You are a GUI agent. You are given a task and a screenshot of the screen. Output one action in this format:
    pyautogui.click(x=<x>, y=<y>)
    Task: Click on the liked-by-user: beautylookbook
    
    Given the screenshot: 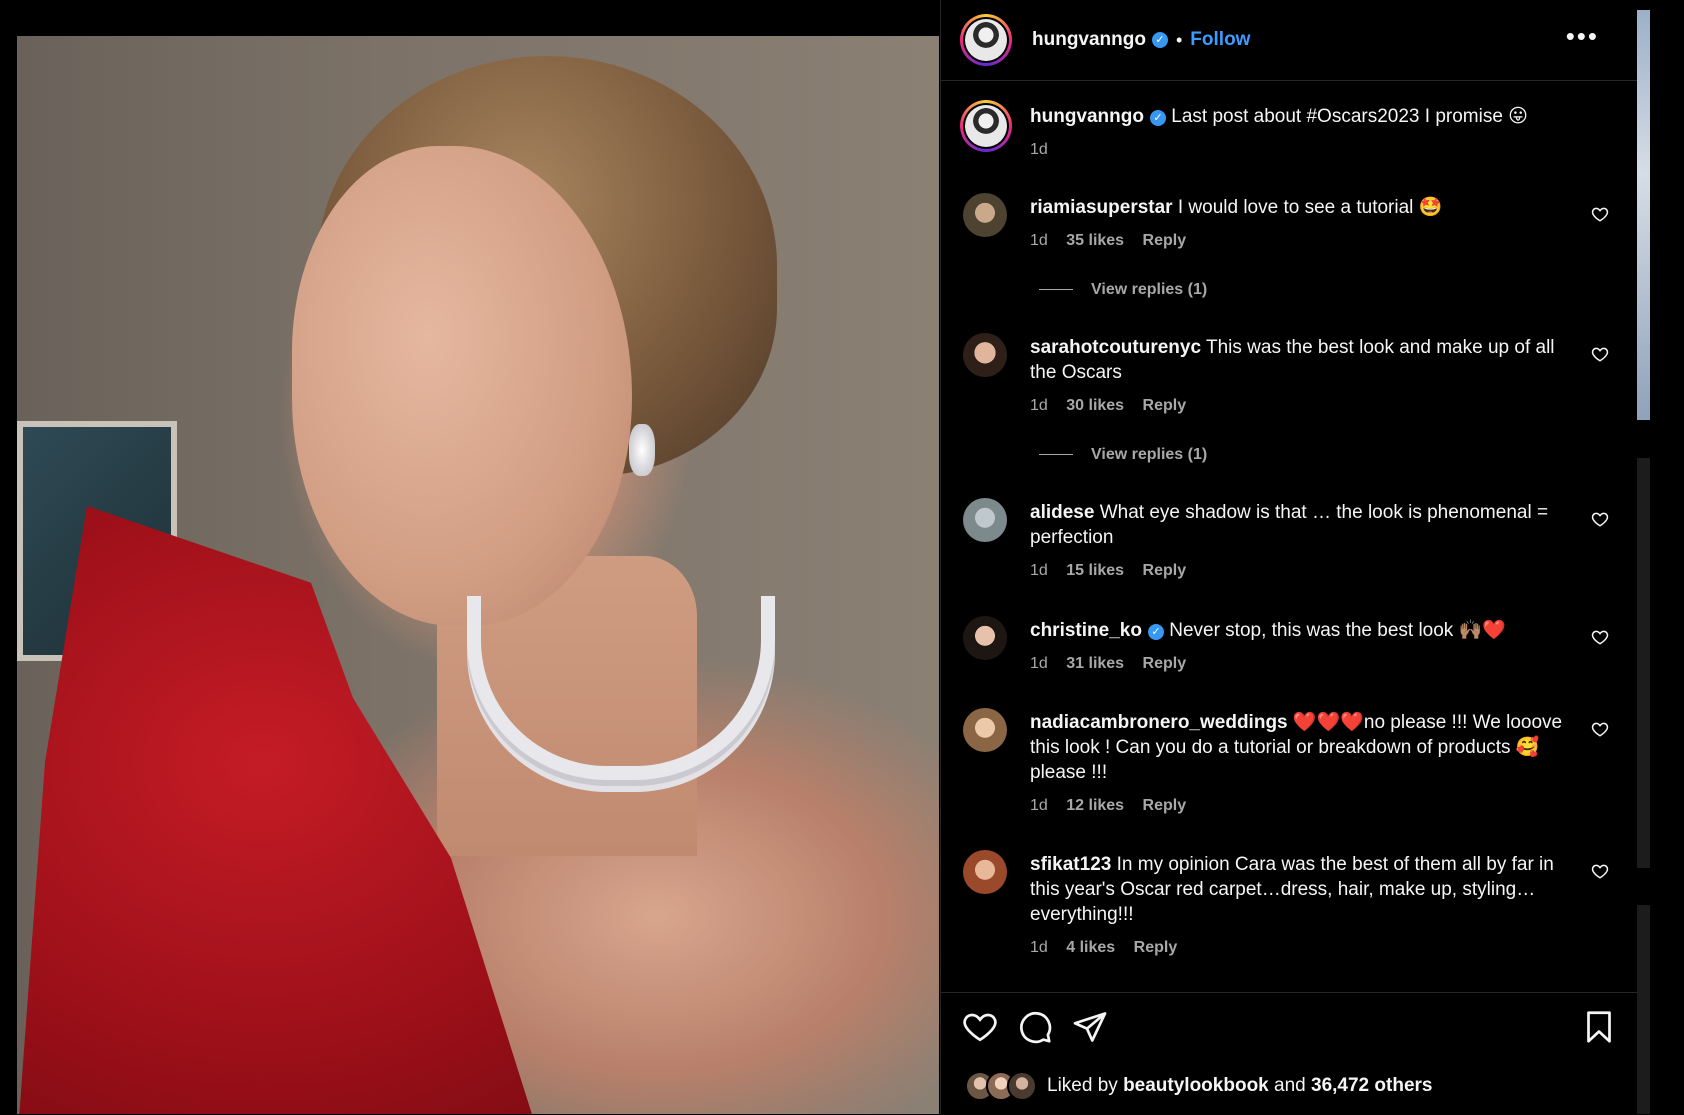 What is the action you would take?
    pyautogui.click(x=1196, y=1086)
    